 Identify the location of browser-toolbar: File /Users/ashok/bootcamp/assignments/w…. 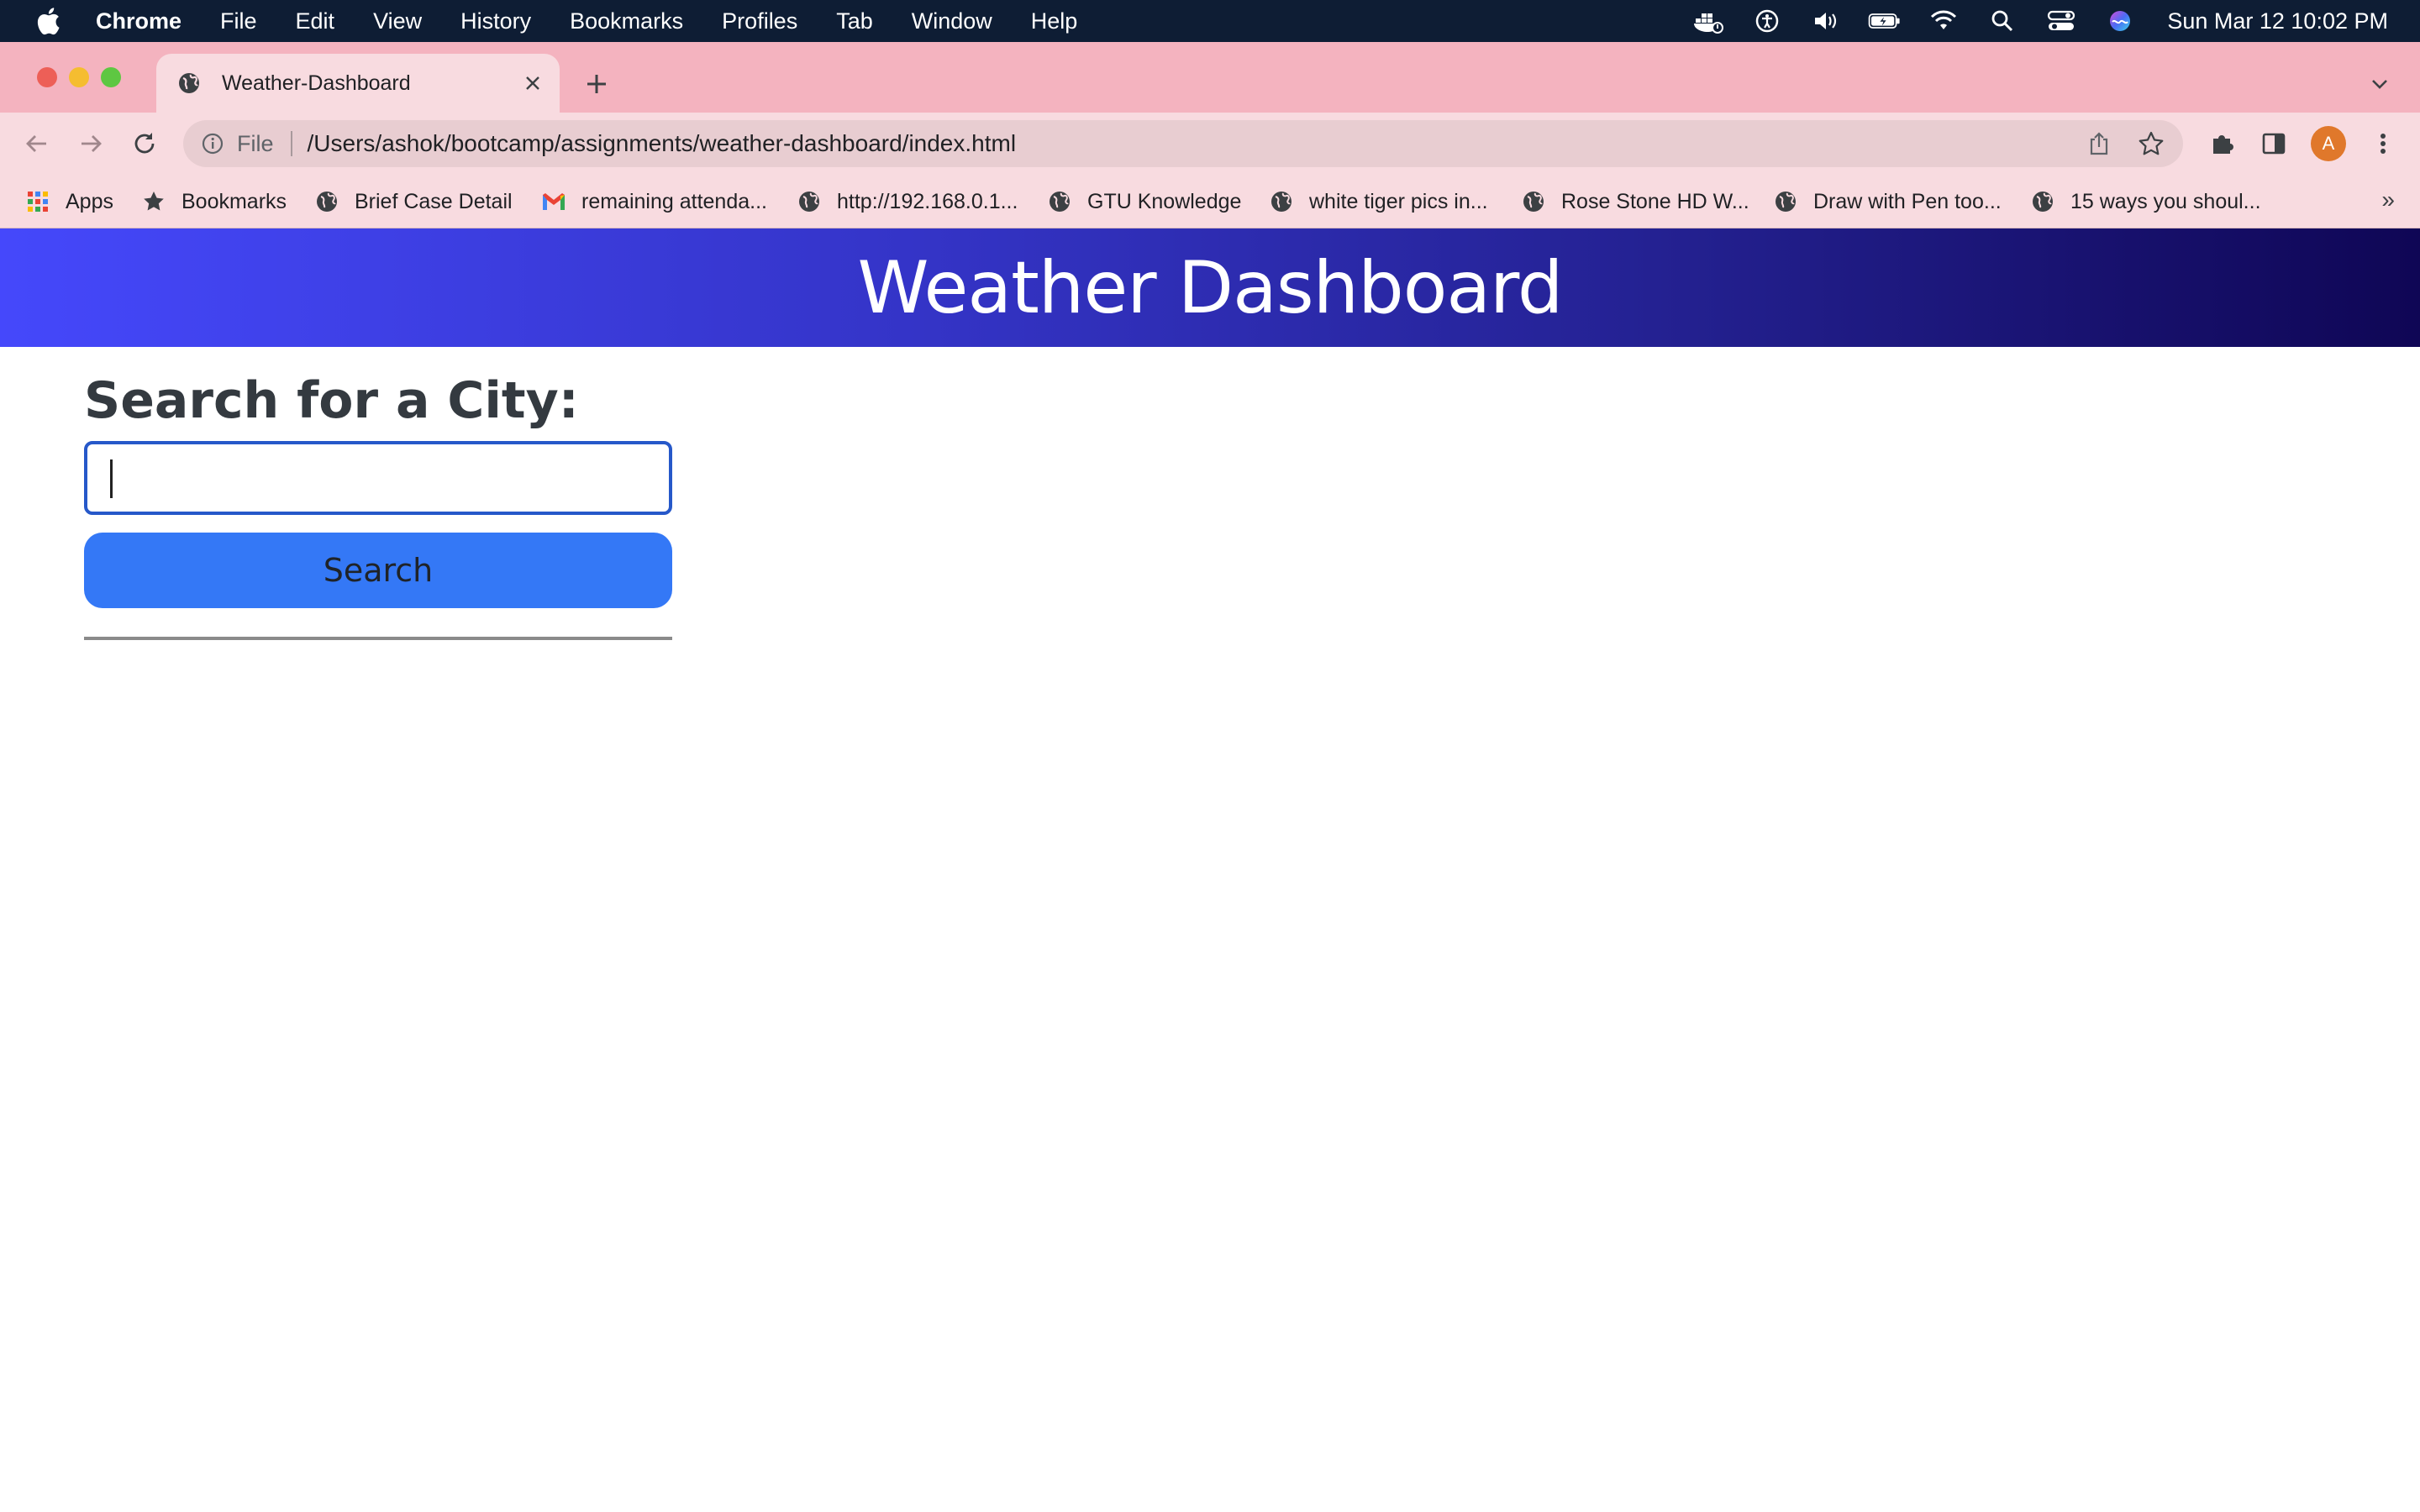
(1210, 144).